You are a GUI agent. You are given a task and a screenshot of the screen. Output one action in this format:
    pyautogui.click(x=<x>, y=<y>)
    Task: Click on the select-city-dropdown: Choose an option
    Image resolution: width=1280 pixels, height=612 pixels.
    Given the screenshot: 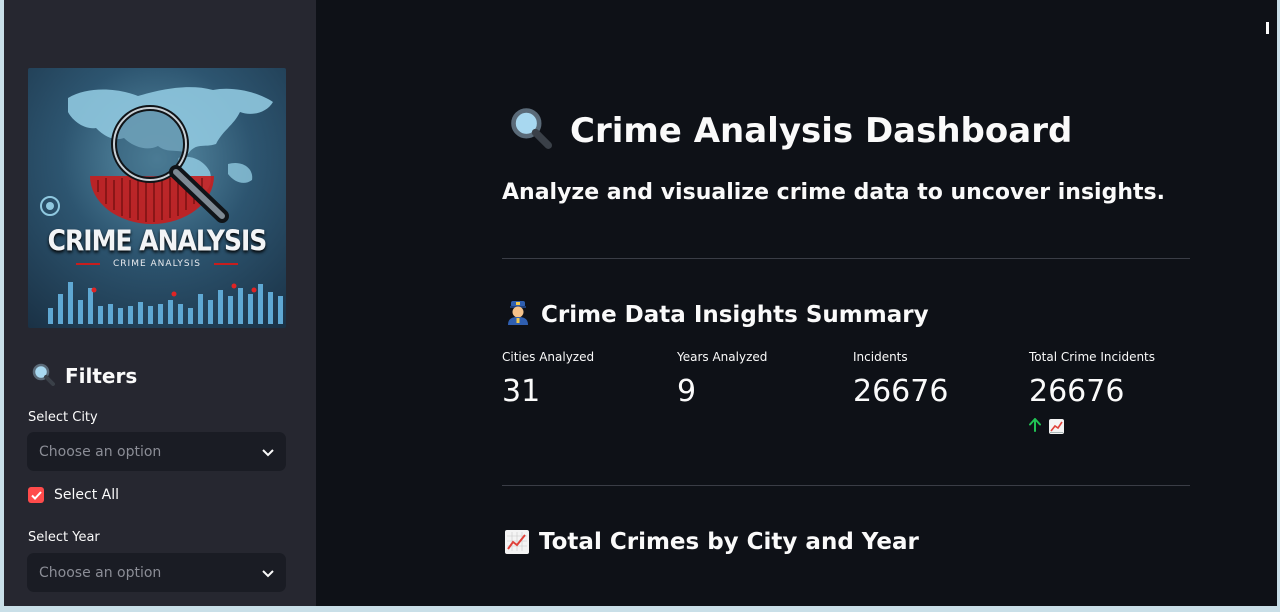 What is the action you would take?
    pyautogui.click(x=156, y=451)
    